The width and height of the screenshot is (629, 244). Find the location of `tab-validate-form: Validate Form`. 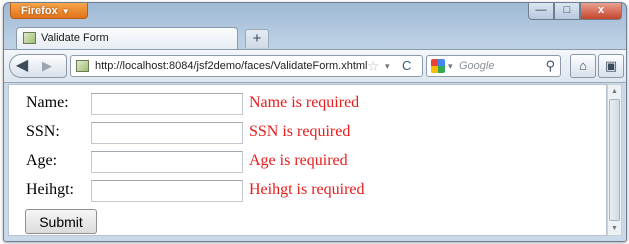

tab-validate-form: Validate Form is located at coordinates (127, 38).